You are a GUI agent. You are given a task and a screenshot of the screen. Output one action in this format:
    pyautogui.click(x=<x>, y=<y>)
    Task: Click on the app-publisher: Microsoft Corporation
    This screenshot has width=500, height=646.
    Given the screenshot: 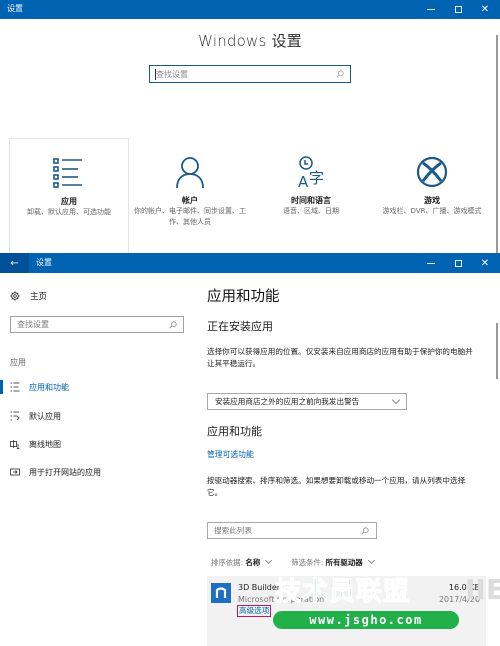 What is the action you would take?
    pyautogui.click(x=281, y=599)
    